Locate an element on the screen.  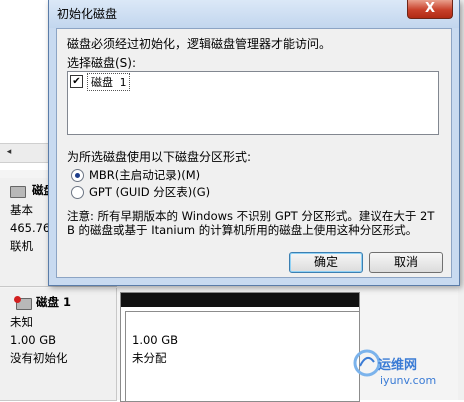
watermark-text: 运维网 is located at coordinates (398, 365).